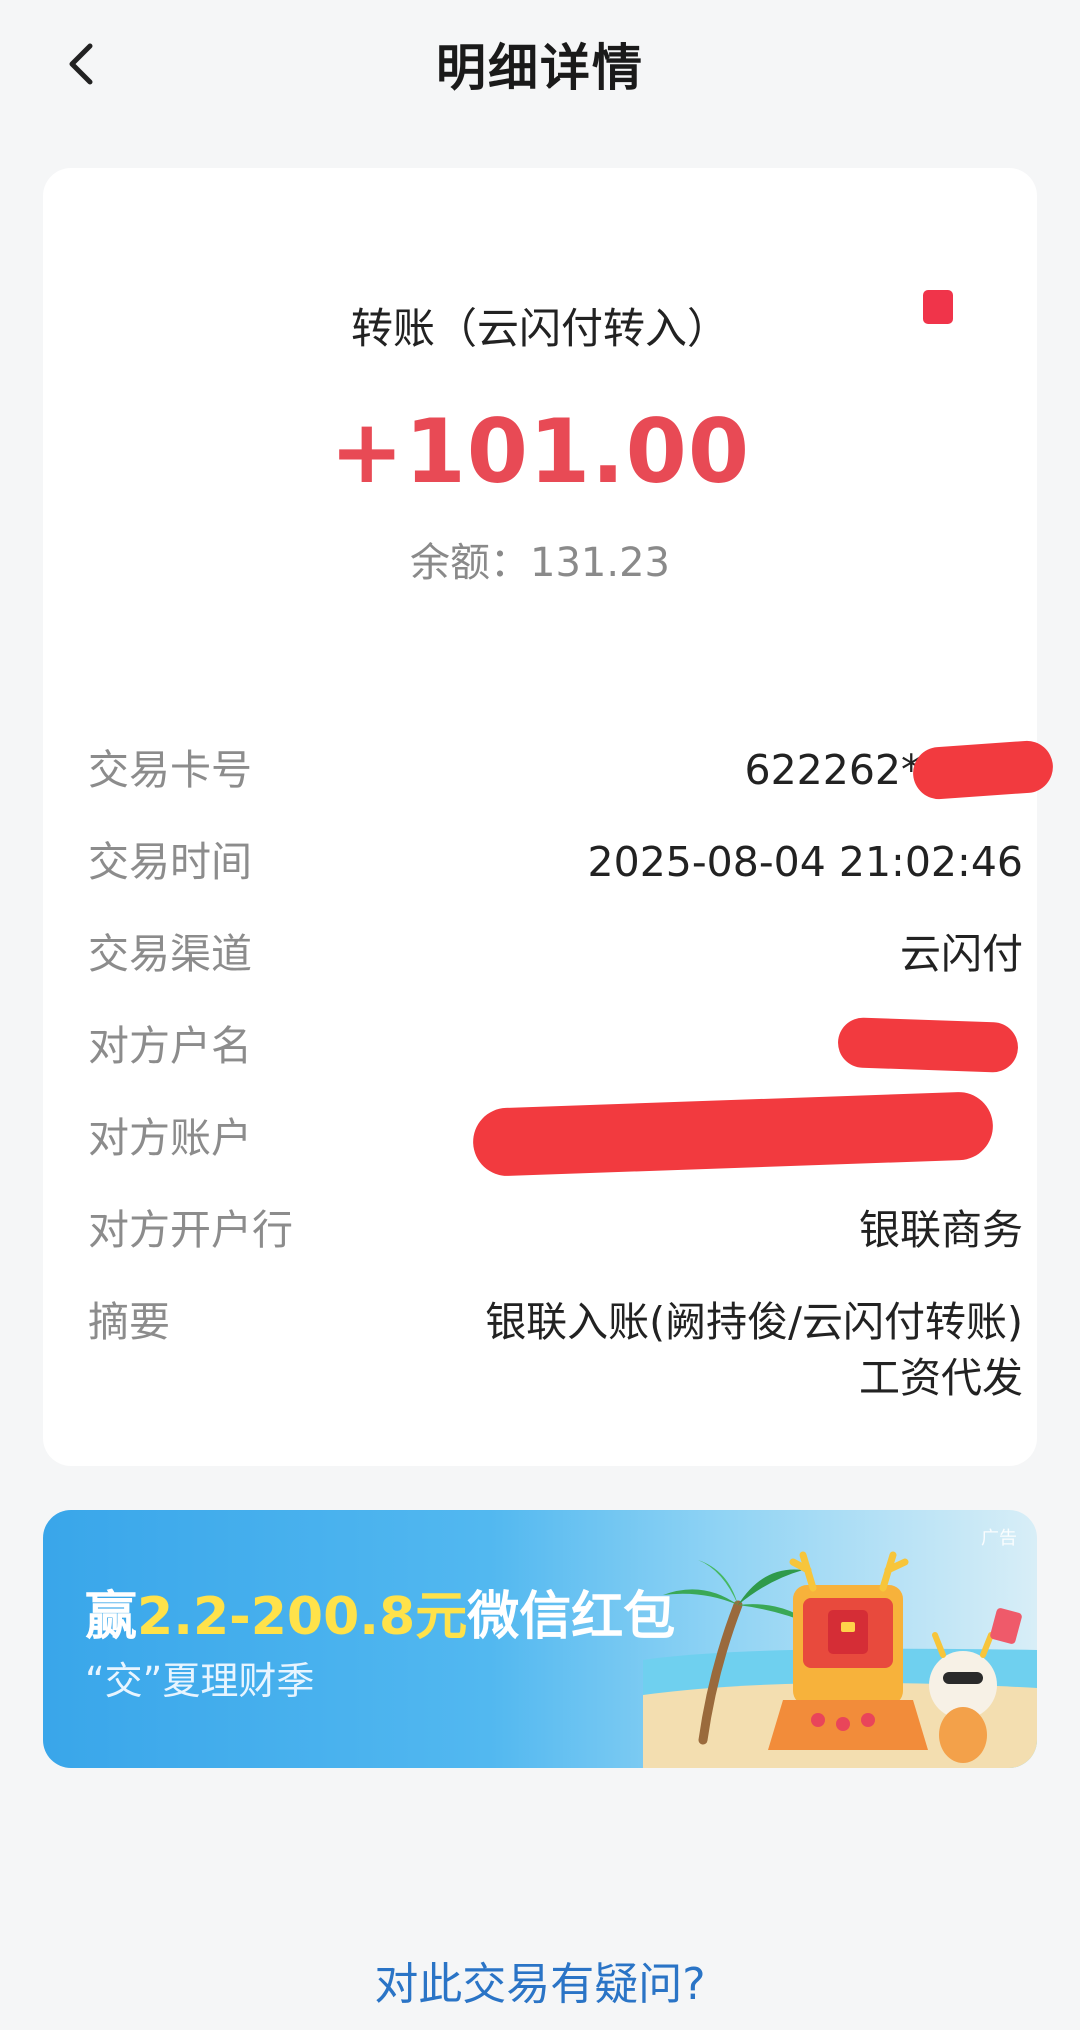  I want to click on row-remark: 摘要 银联入账(阙持俊/云闪付转账)工资代发, so click(555, 1341).